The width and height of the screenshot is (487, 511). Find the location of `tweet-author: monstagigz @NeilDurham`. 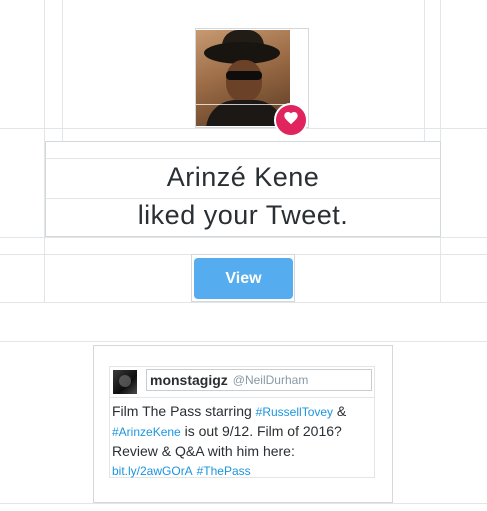

tweet-author: monstagigz @NeilDurham is located at coordinates (259, 380).